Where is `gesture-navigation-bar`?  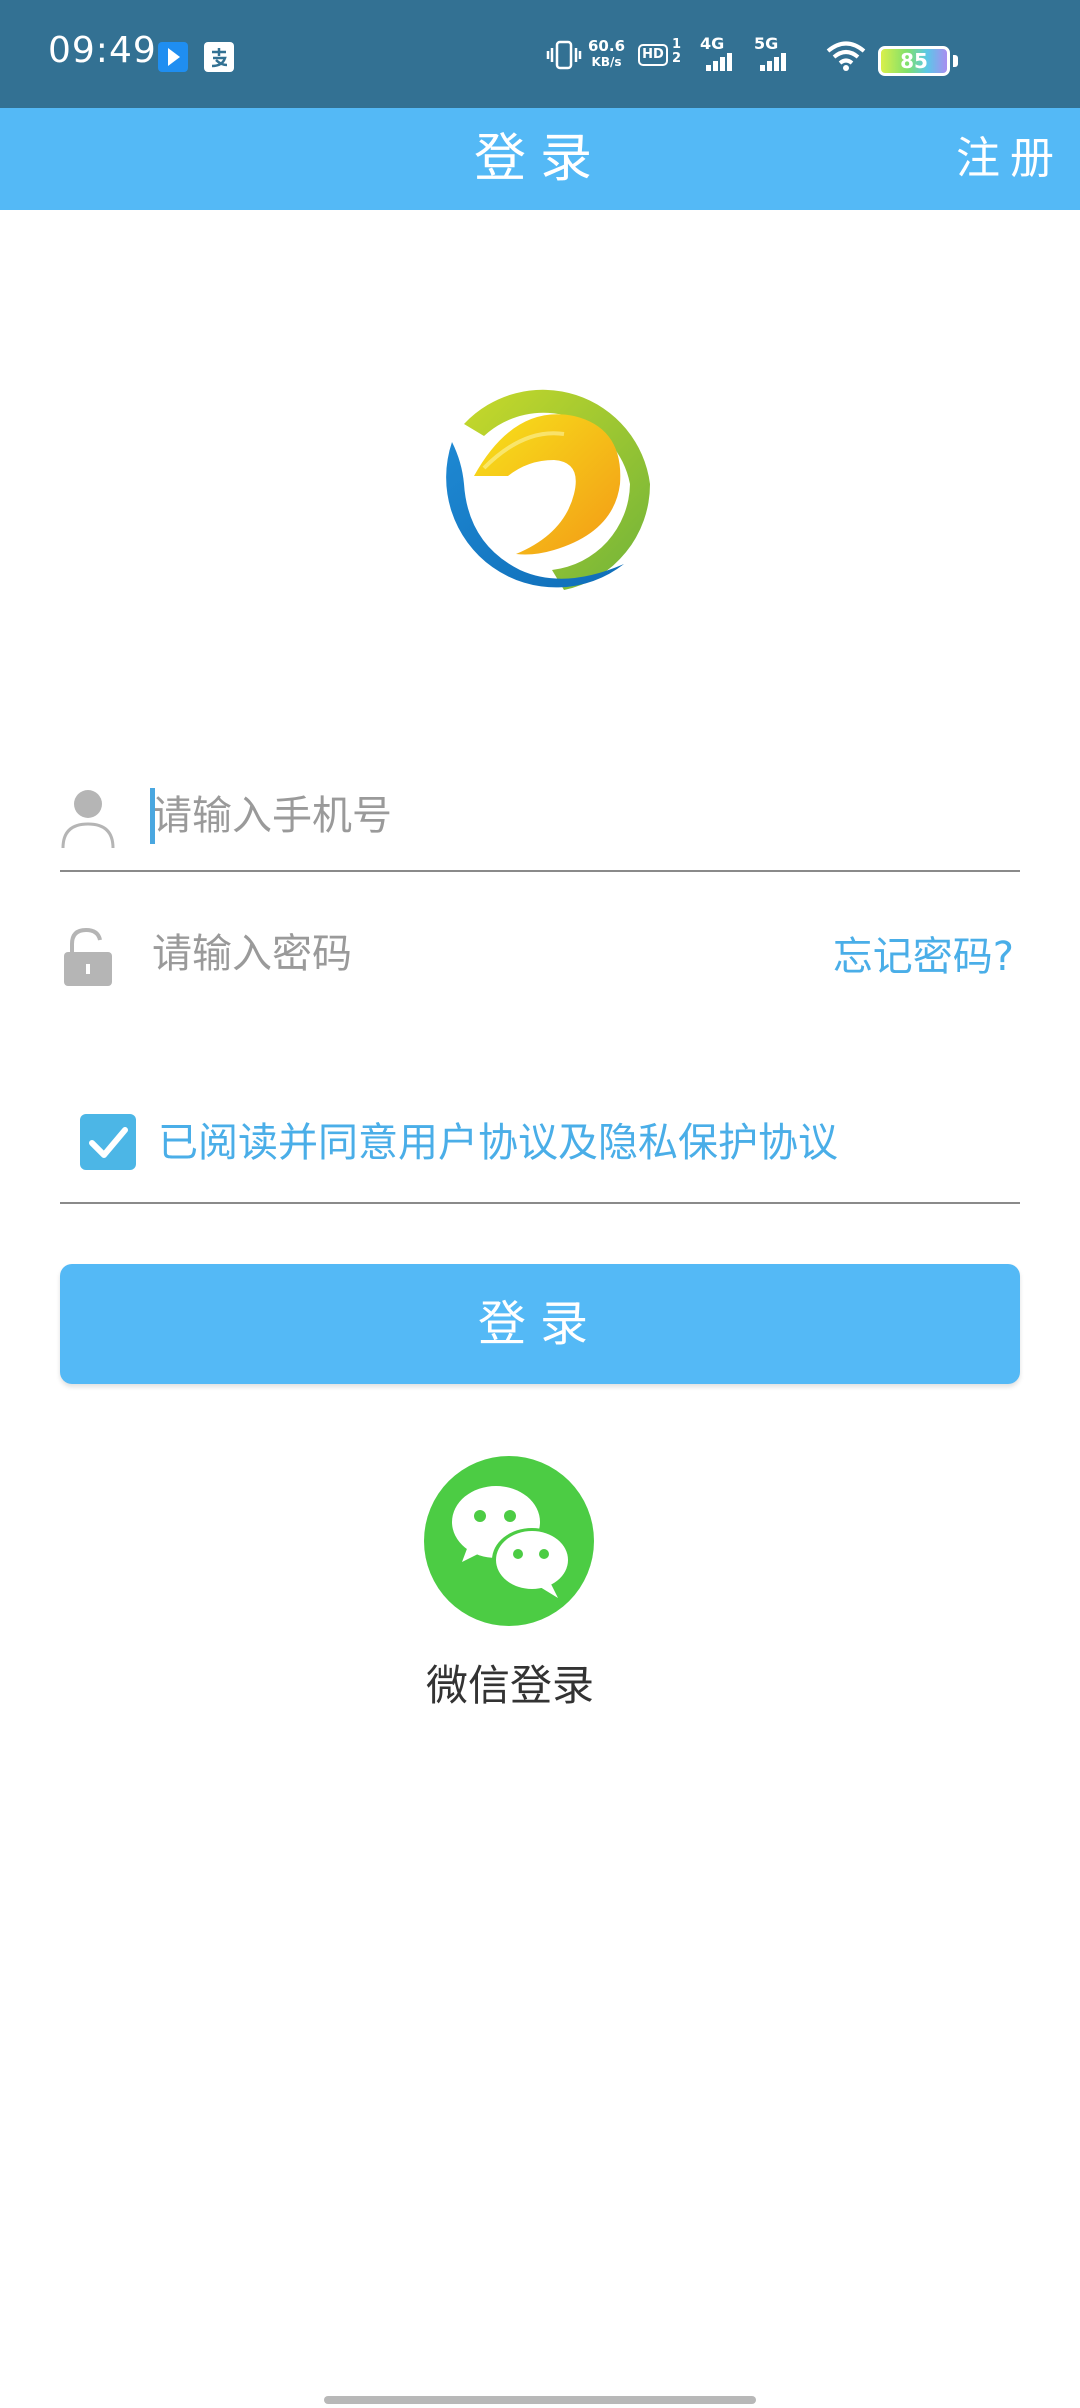
gesture-navigation-bar is located at coordinates (540, 2400).